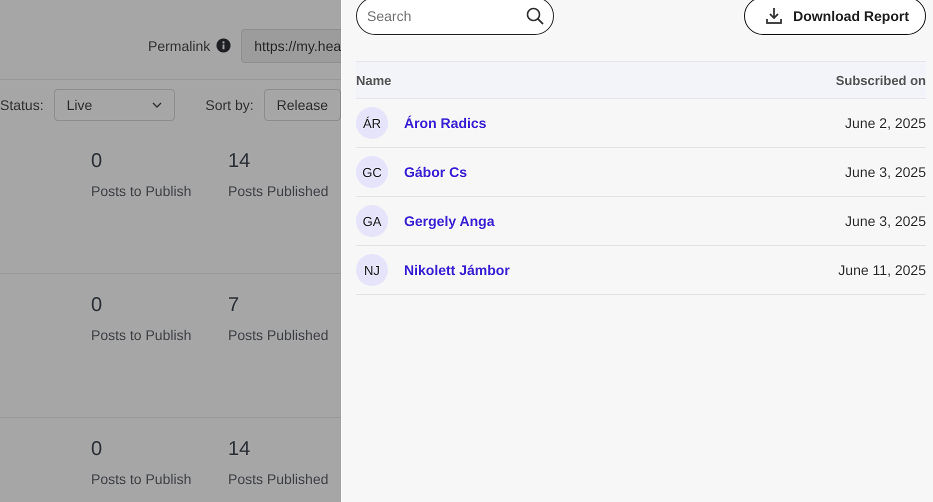  Describe the element at coordinates (157, 105) in the screenshot. I see `caret-icon` at that location.